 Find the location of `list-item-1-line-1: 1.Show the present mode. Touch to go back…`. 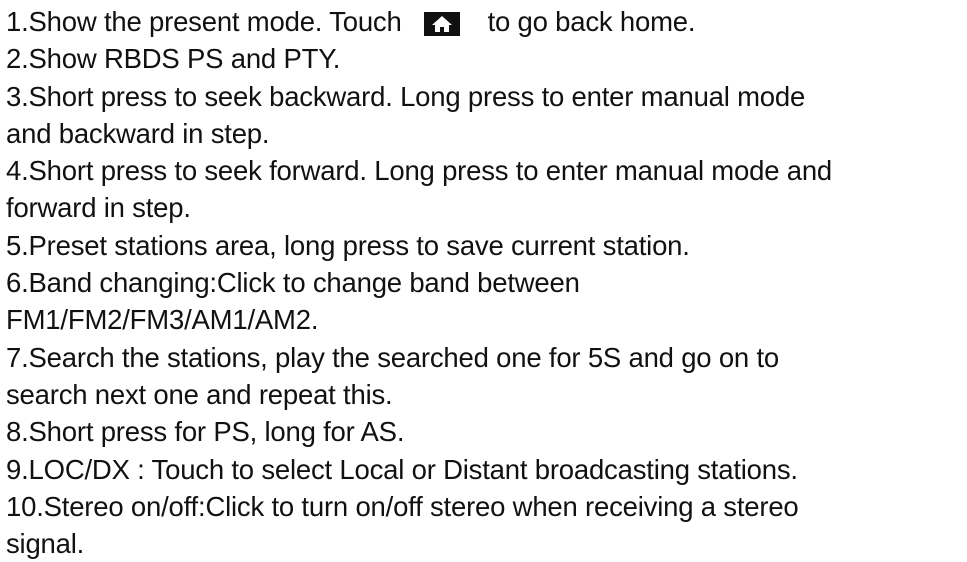

list-item-1-line-1: 1.Show the present mode. Touch to go back… is located at coordinates (485, 21).